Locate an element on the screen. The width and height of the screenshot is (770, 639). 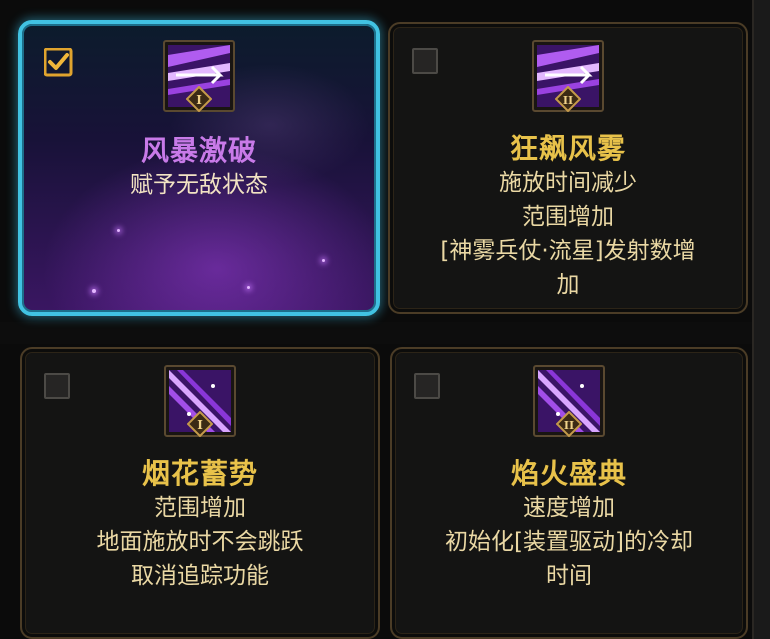
talent-description: 赋予无敌状态 is located at coordinates (199, 185).